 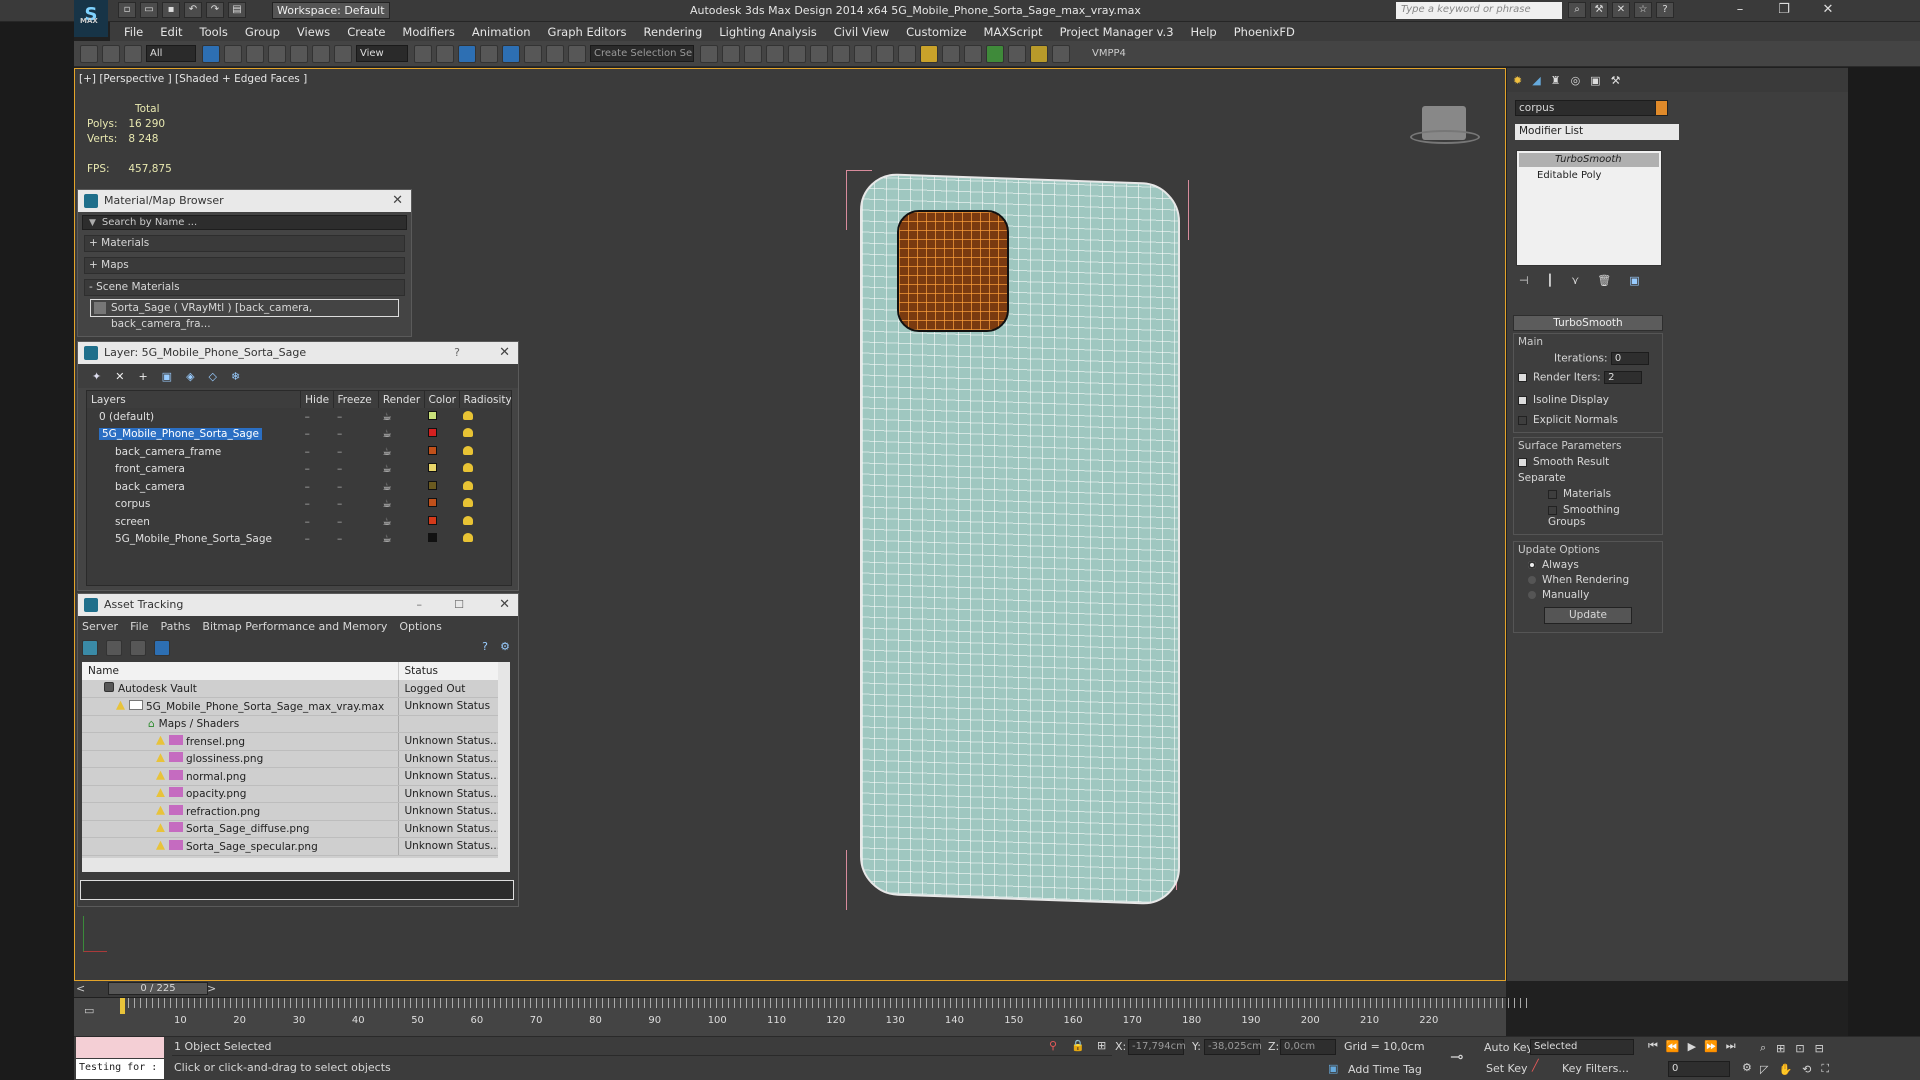 What do you see at coordinates (1061, 53) in the screenshot?
I see `crown-icon` at bounding box center [1061, 53].